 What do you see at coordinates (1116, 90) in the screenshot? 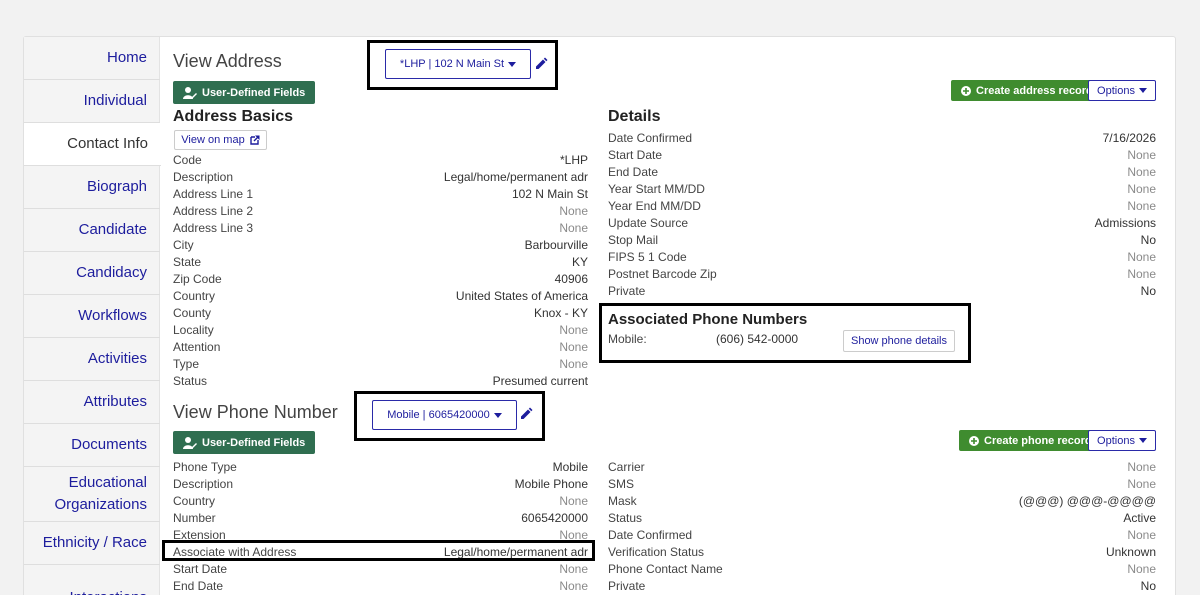
I see `options-button-label: Options` at bounding box center [1116, 90].